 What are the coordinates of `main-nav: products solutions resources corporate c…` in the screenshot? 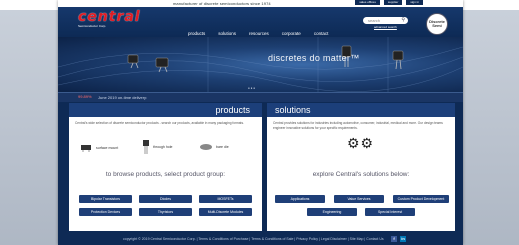 It's located at (258, 33).